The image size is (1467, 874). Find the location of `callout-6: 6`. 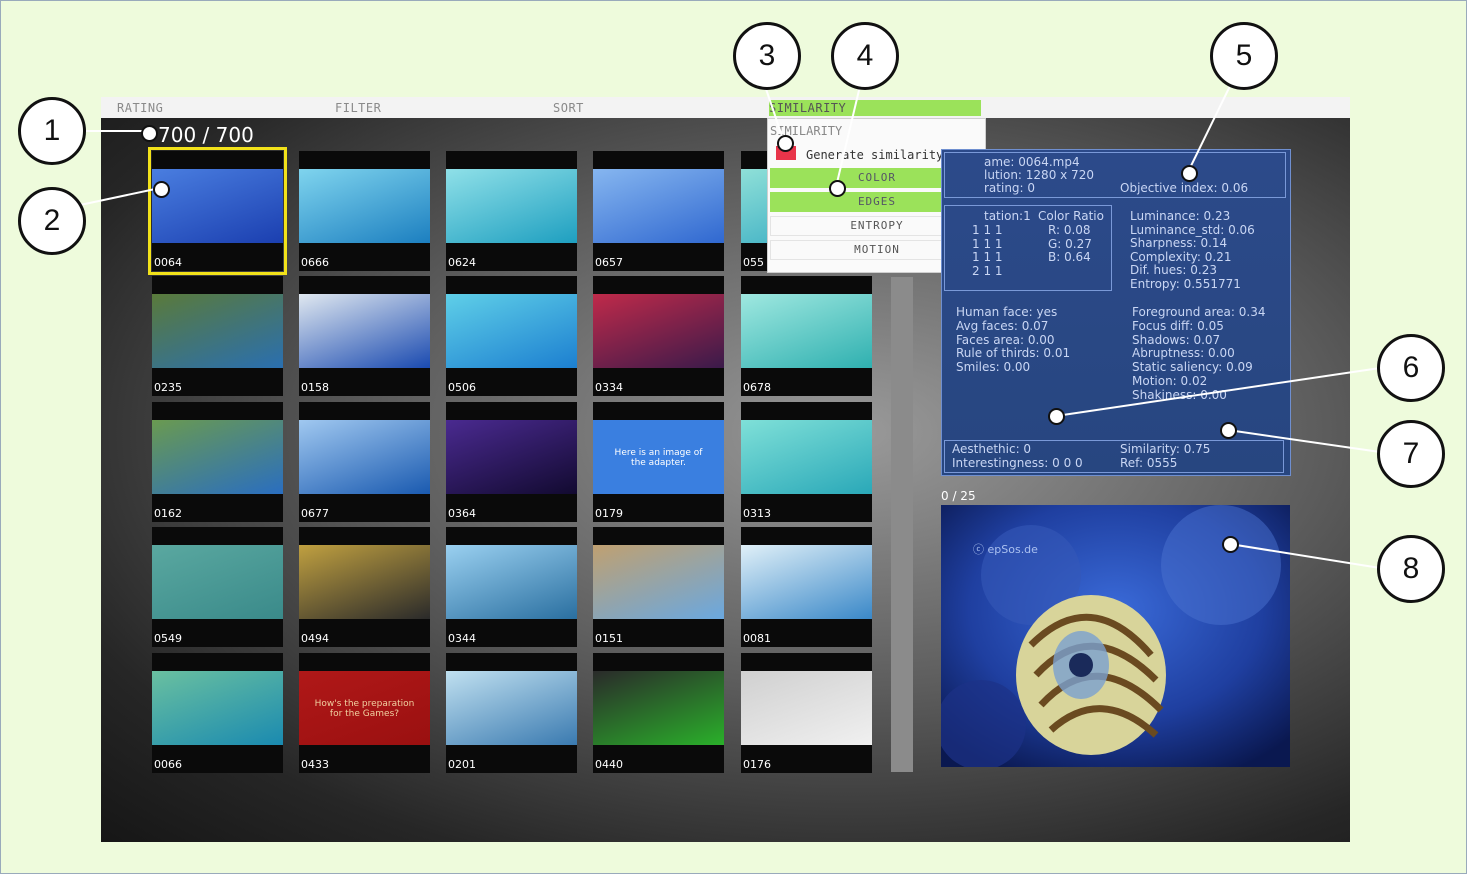

callout-6: 6 is located at coordinates (1411, 368).